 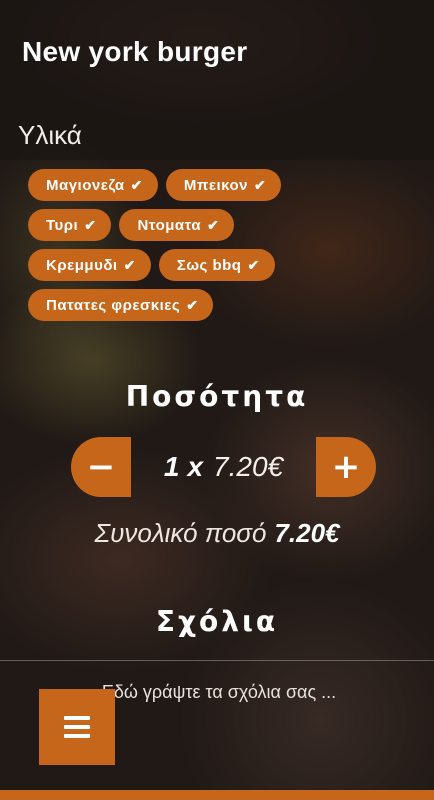 What do you see at coordinates (217, 795) in the screenshot?
I see `bottom-accent-bar` at bounding box center [217, 795].